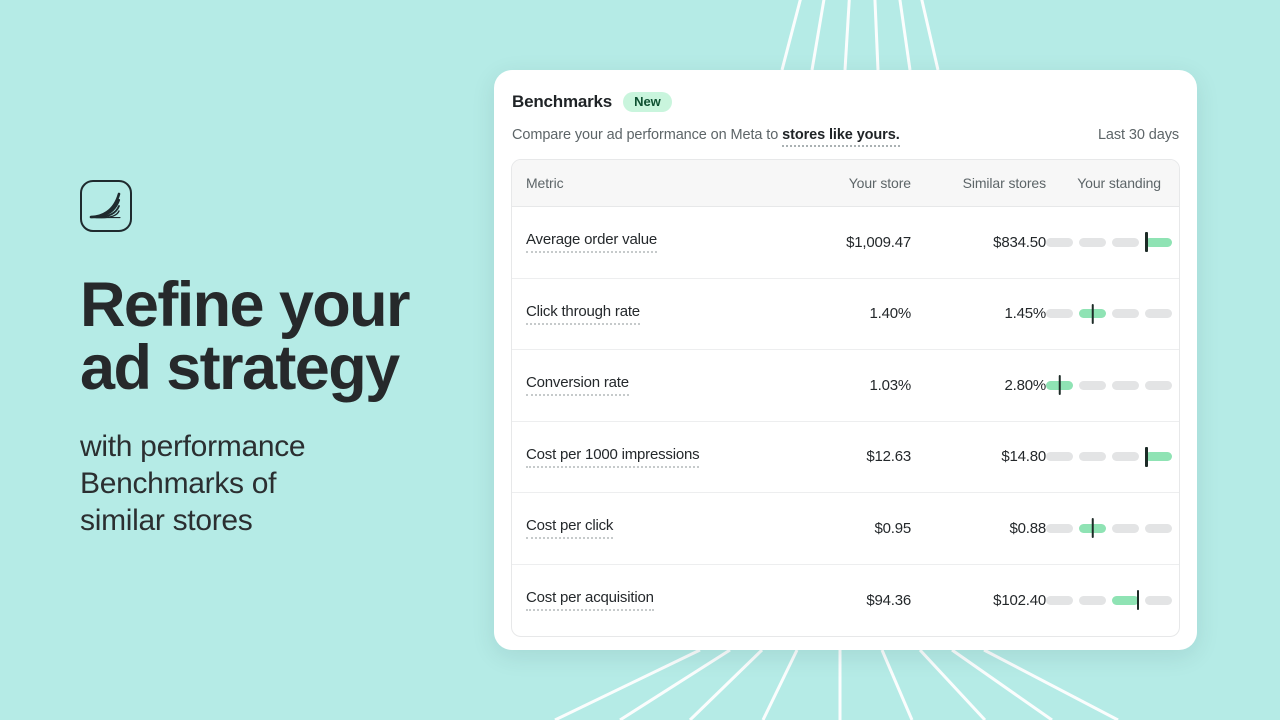 This screenshot has height=720, width=1280. I want to click on subhead-line-1: with performance, so click(193, 446).